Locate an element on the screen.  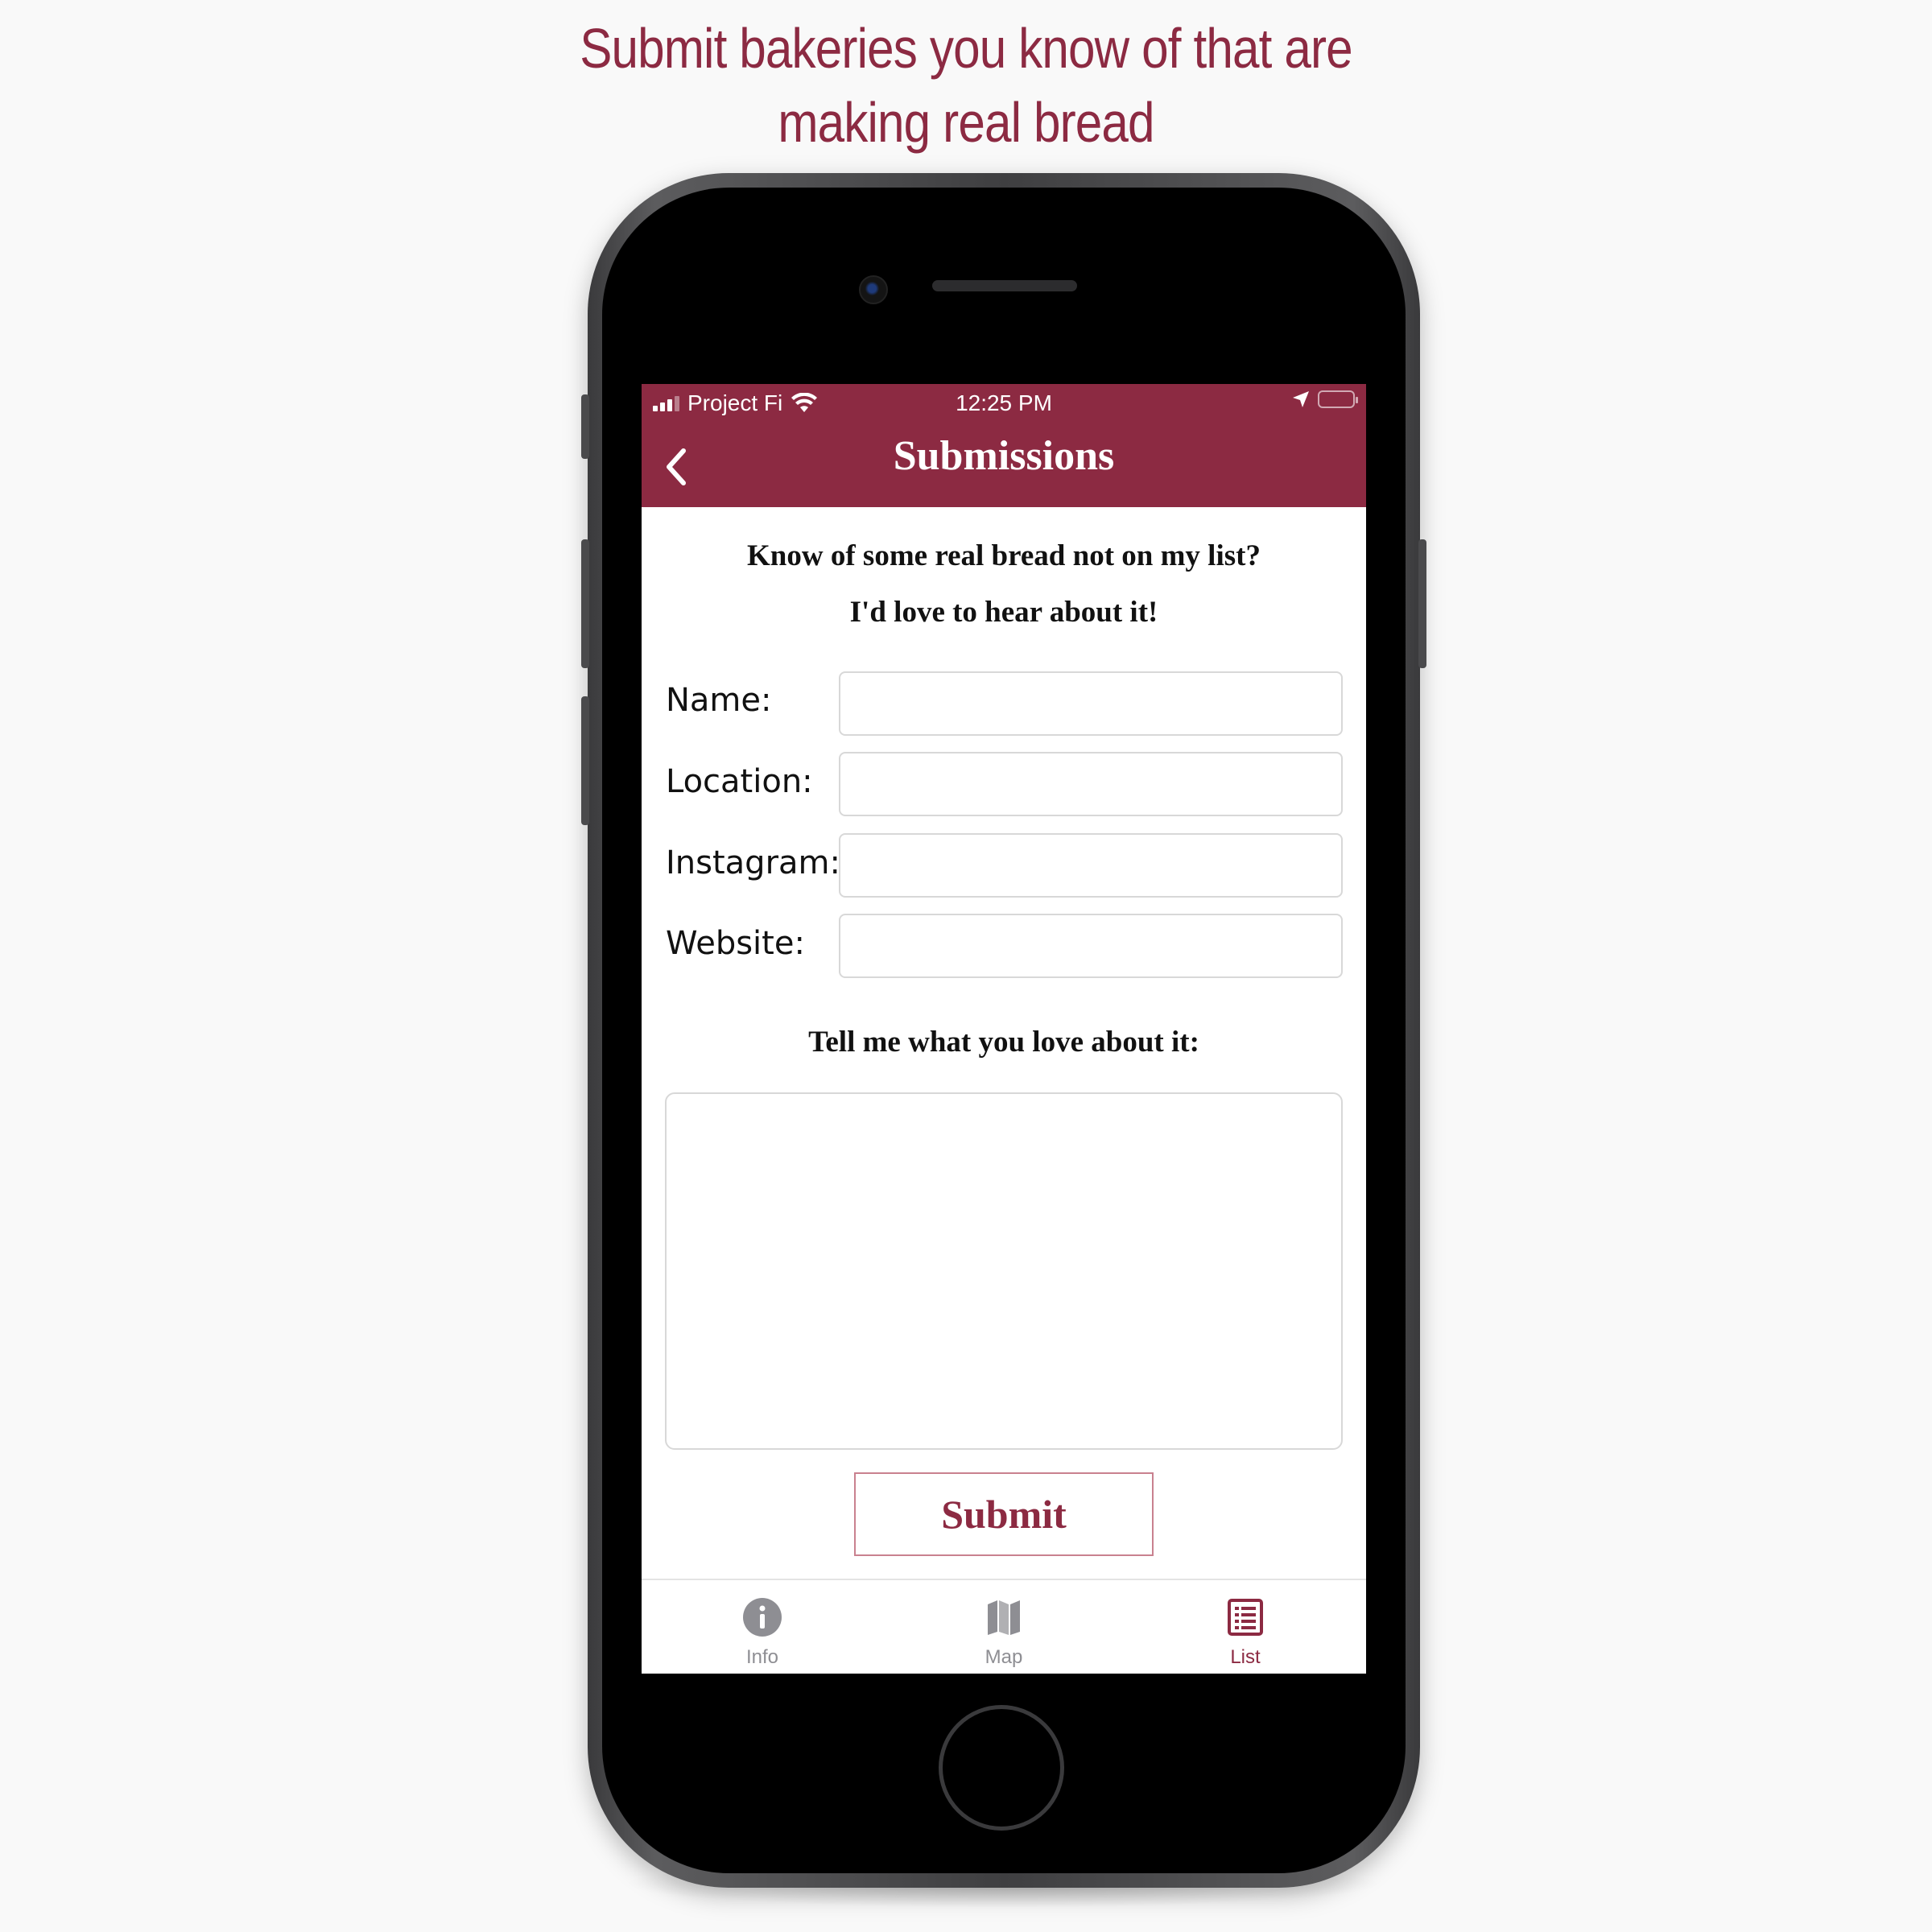
name-label: Name: is located at coordinates (719, 700).